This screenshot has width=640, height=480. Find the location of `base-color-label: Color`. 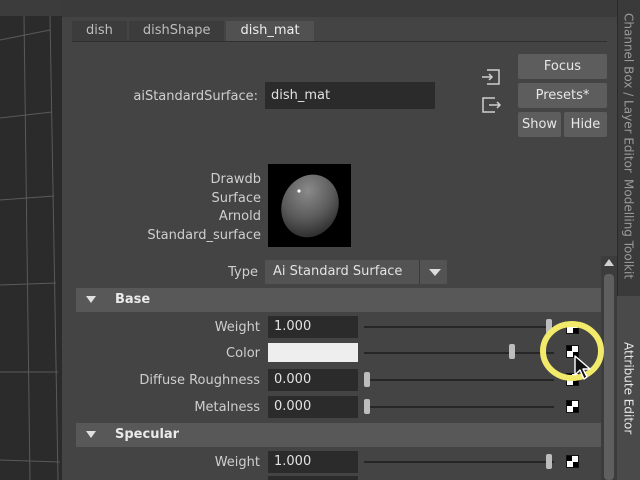

base-color-label: Color is located at coordinates (243, 353).